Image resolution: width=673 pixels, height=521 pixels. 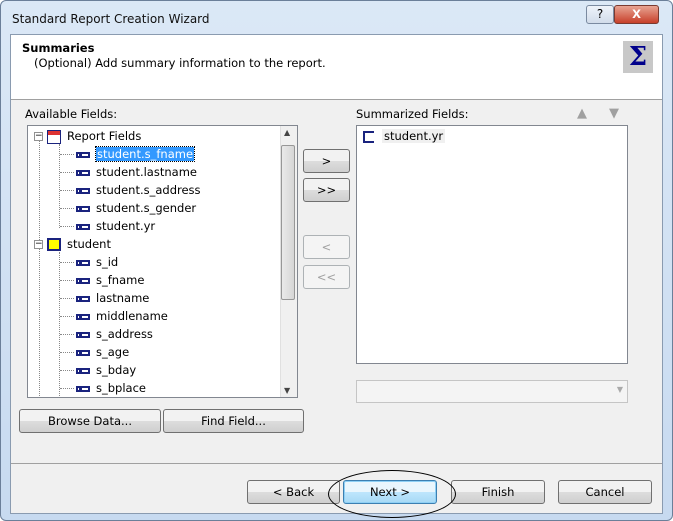 What do you see at coordinates (492, 391) in the screenshot?
I see `summary-type-combo: ▼` at bounding box center [492, 391].